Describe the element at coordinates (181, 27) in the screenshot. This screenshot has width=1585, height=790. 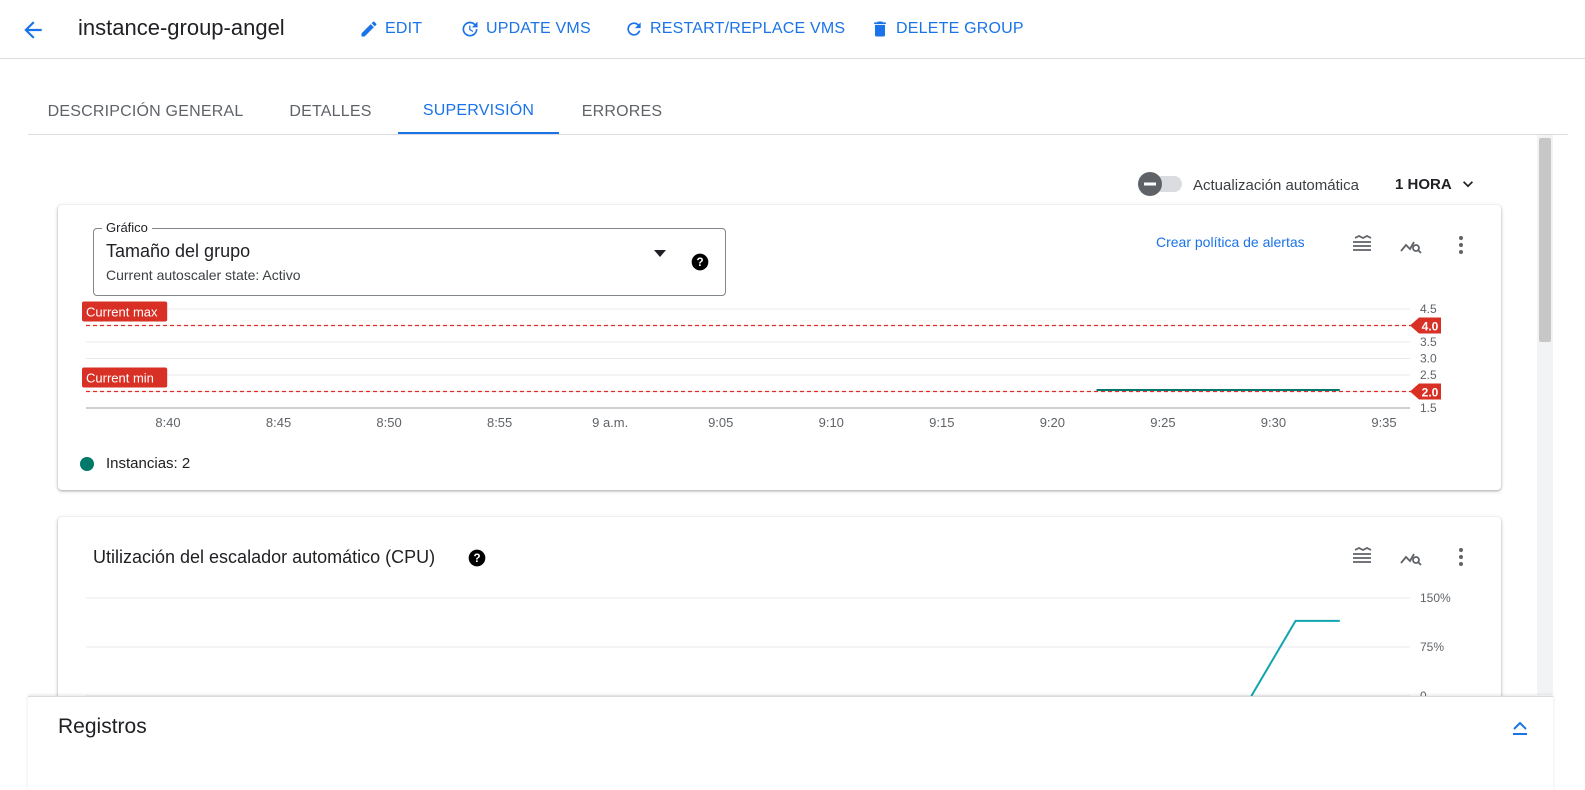
I see `page-title: instance-group-angel` at that location.